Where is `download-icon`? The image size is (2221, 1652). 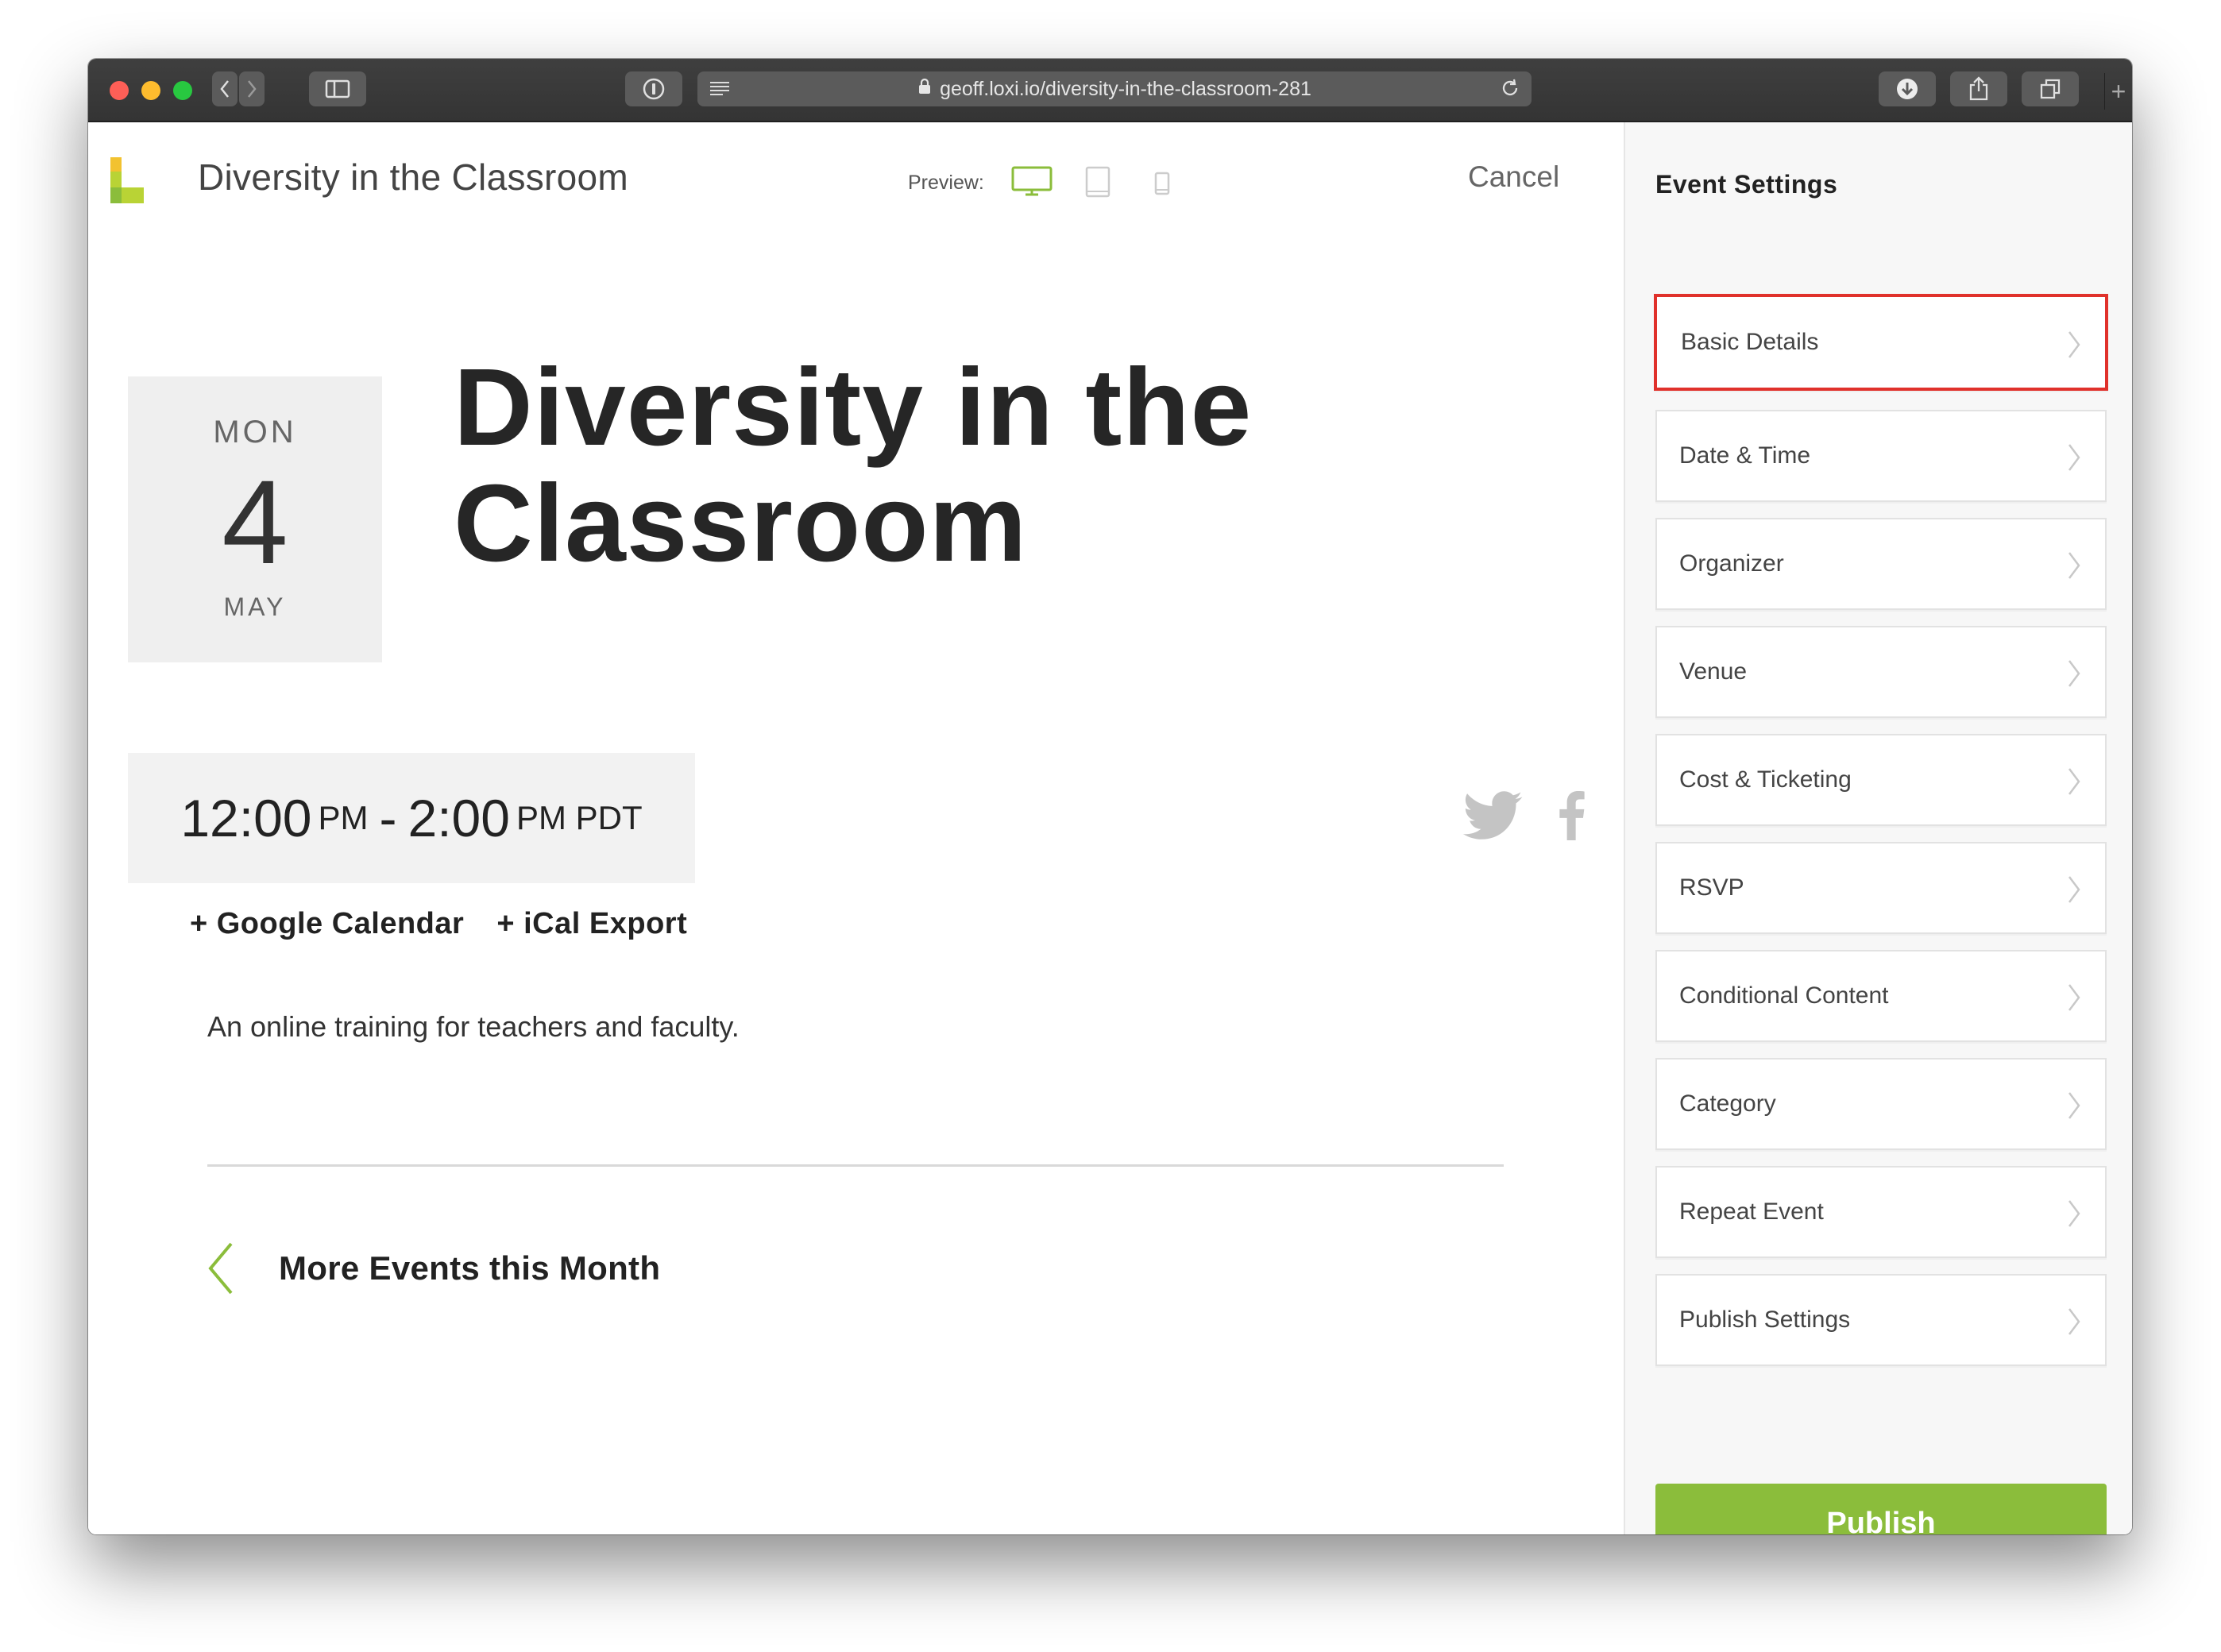 download-icon is located at coordinates (1908, 89).